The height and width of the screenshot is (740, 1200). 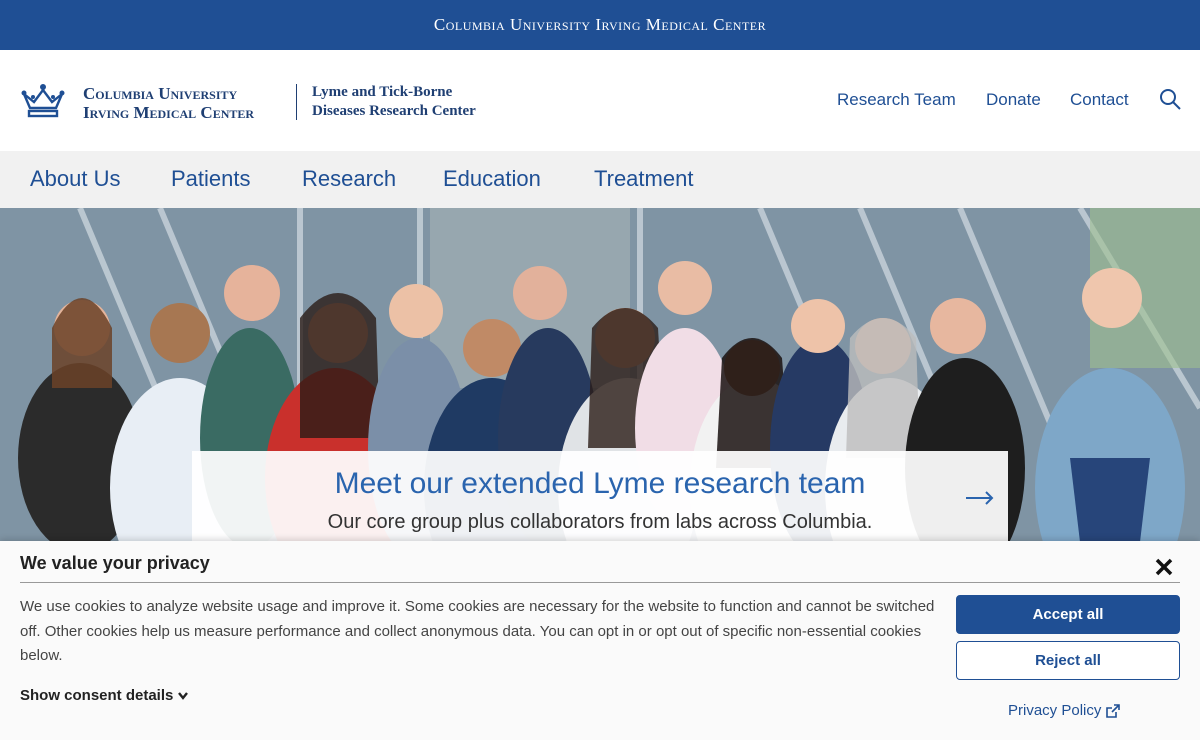 What do you see at coordinates (1170, 99) in the screenshot?
I see `search-icon` at bounding box center [1170, 99].